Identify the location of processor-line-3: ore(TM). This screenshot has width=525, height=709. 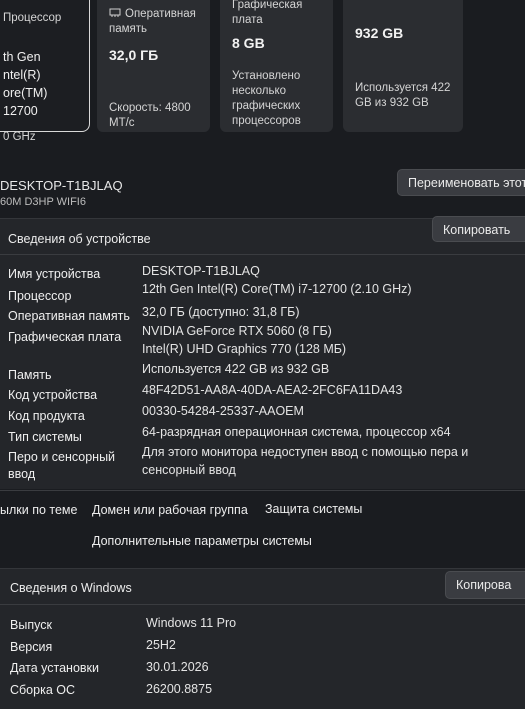
(25, 93).